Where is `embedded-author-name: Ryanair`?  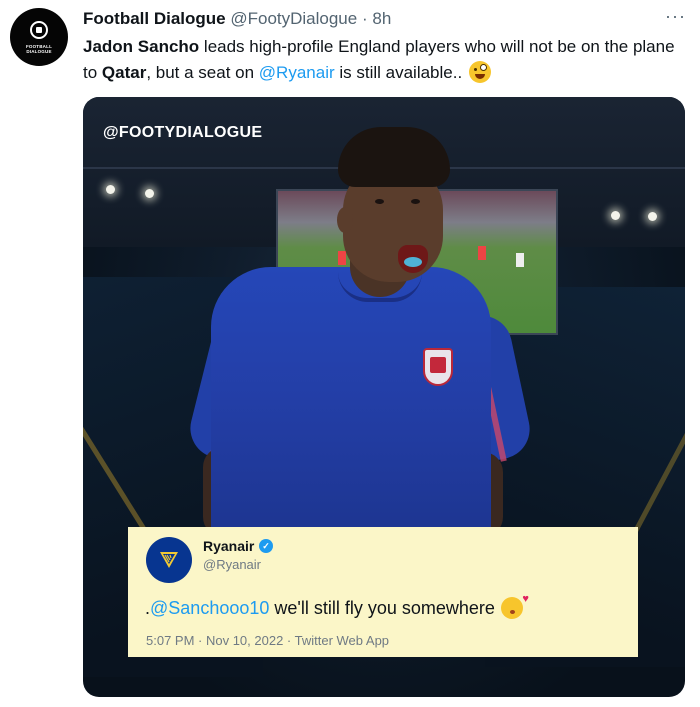
embedded-author-name: Ryanair is located at coordinates (229, 546).